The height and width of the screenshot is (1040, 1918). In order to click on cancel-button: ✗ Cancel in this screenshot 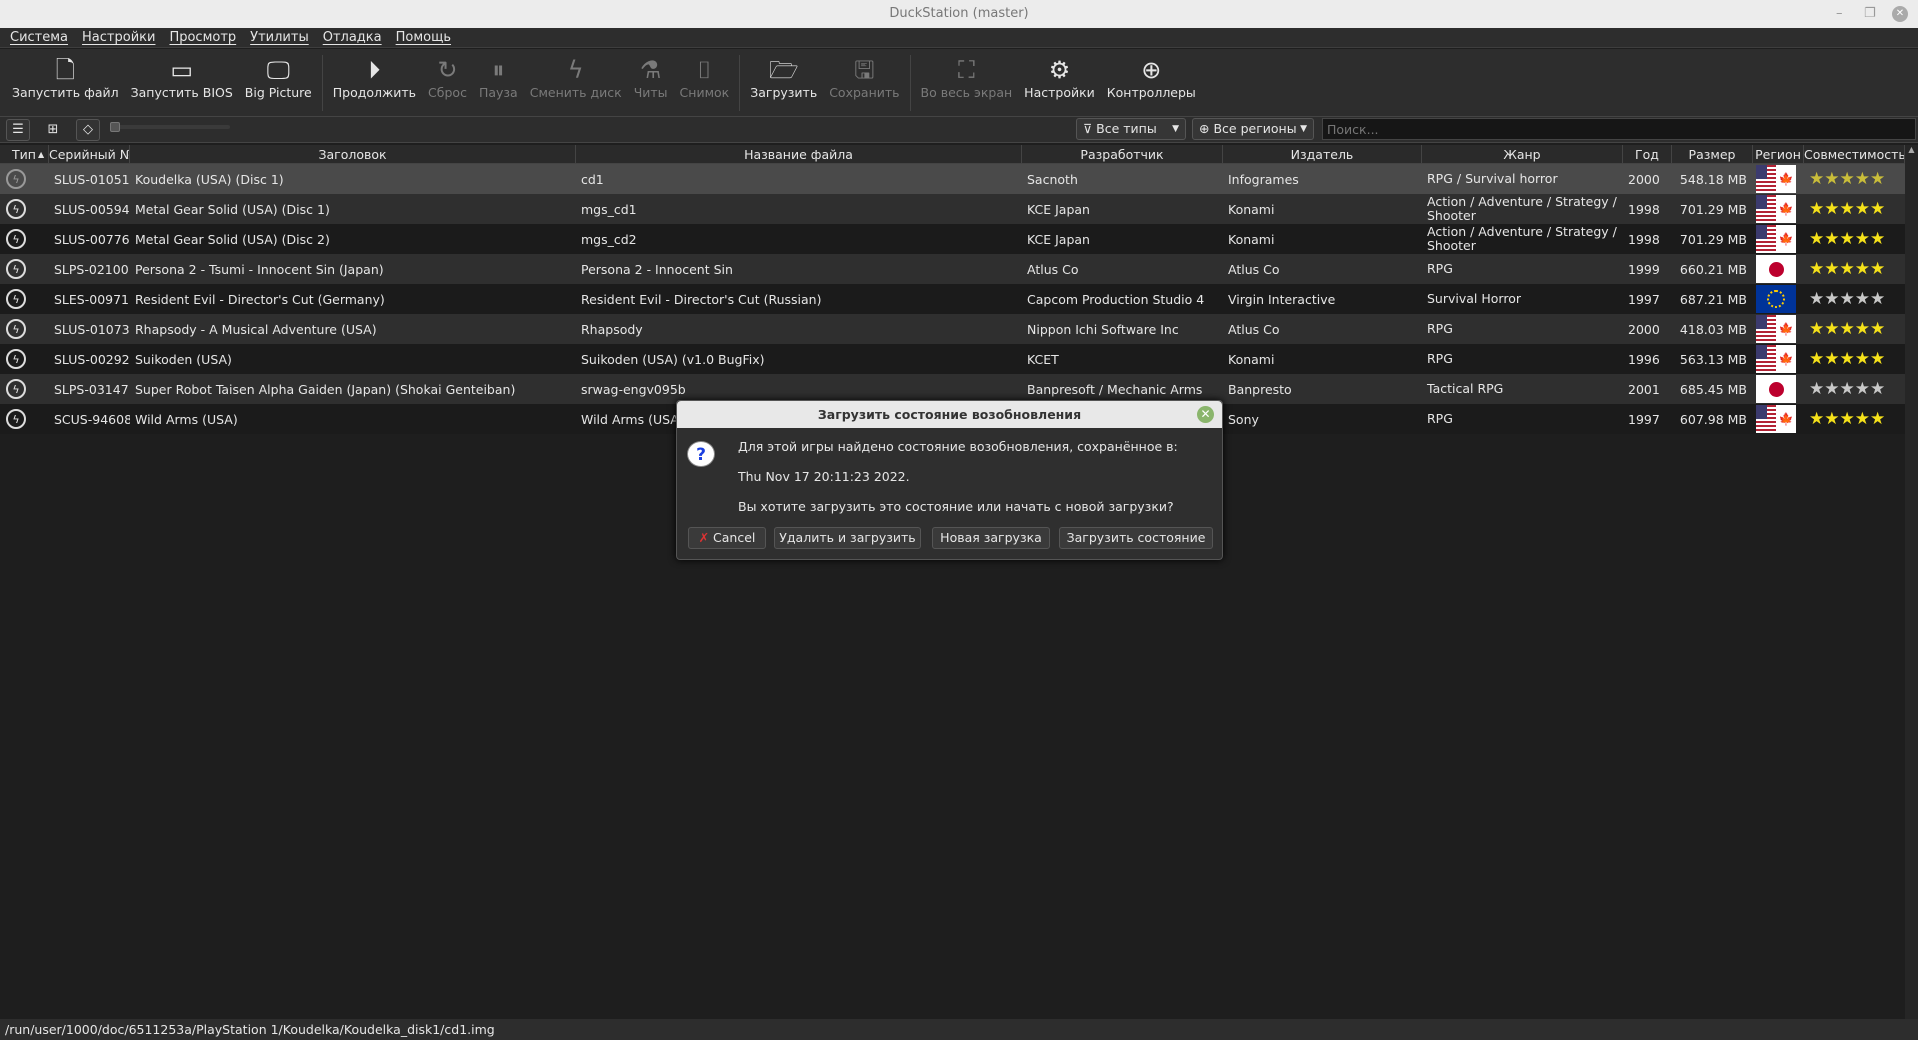, I will do `click(727, 538)`.